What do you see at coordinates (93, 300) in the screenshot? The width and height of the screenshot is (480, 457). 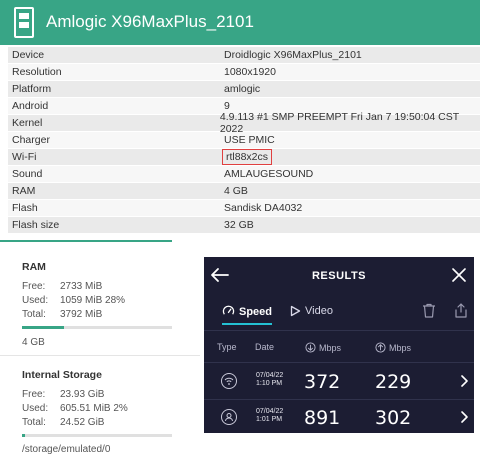 I see `ram-used-value: 1059 MiB 28%` at bounding box center [93, 300].